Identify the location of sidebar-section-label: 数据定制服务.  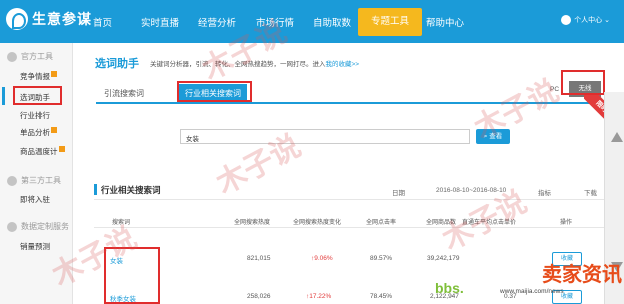
(45, 226).